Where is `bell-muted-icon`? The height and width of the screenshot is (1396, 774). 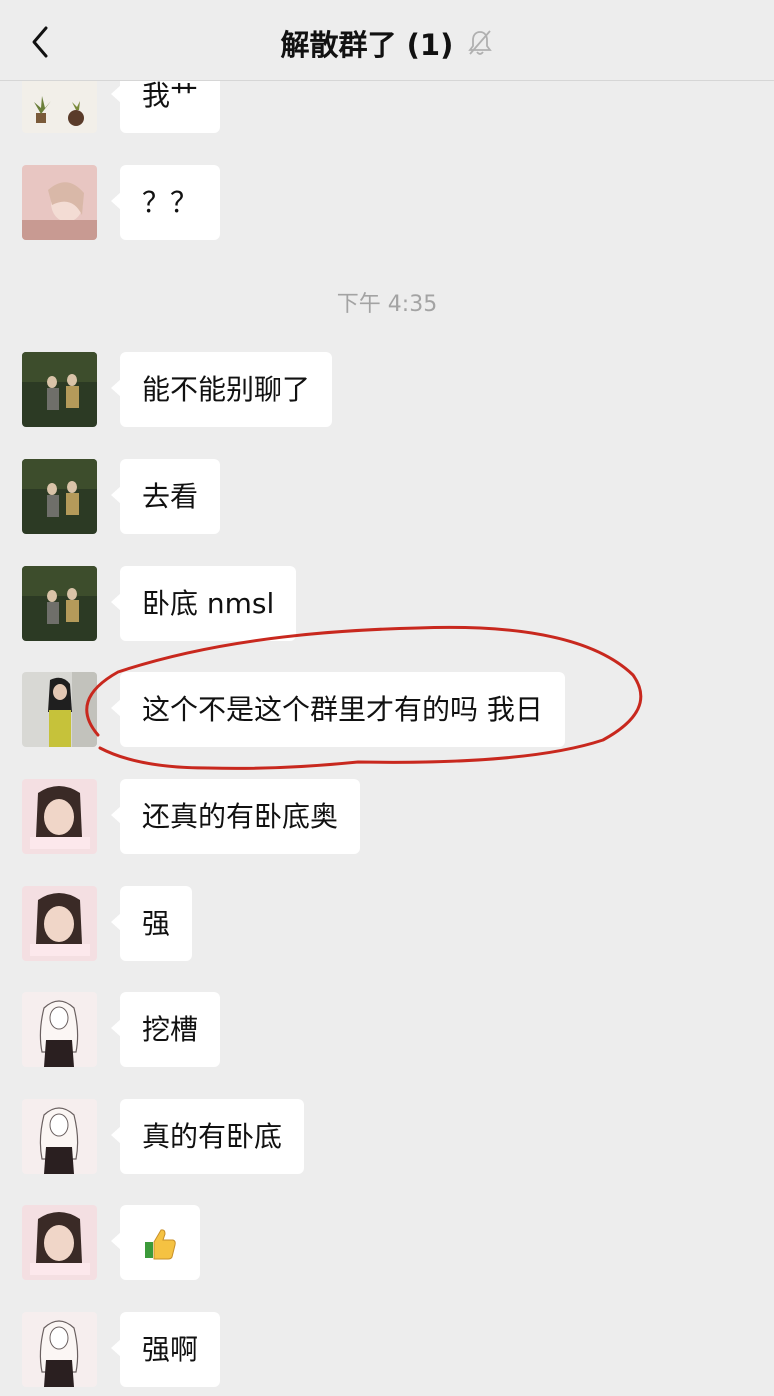
bell-muted-icon is located at coordinates (480, 42).